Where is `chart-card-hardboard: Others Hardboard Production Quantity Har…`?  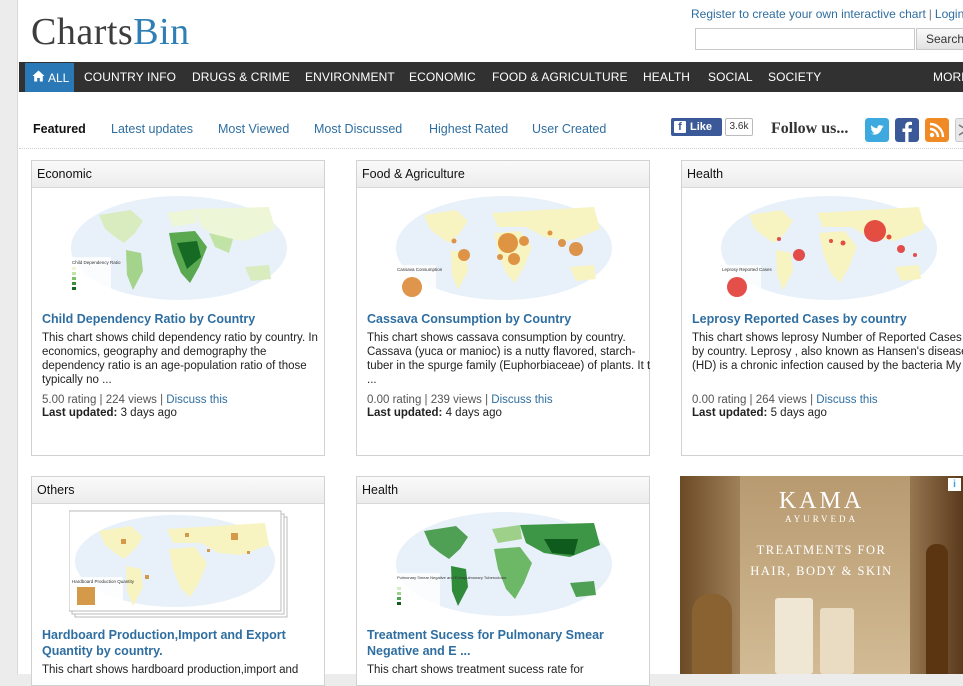
chart-card-hardboard: Others Hardboard Production Quantity Har… is located at coordinates (178, 581).